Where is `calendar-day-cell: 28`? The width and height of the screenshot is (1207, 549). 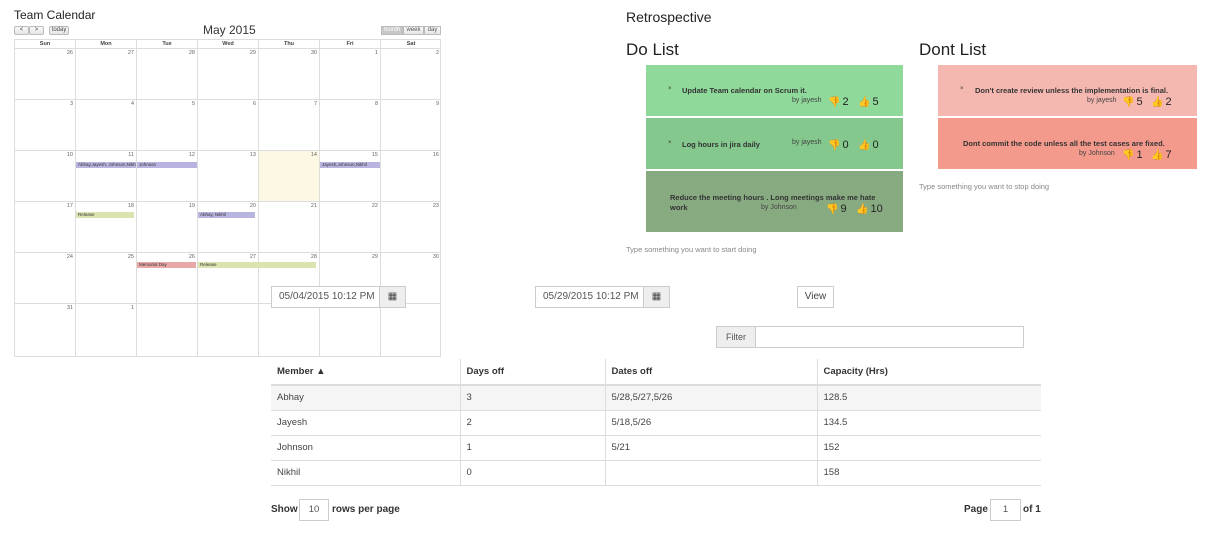 calendar-day-cell: 28 is located at coordinates (167, 74).